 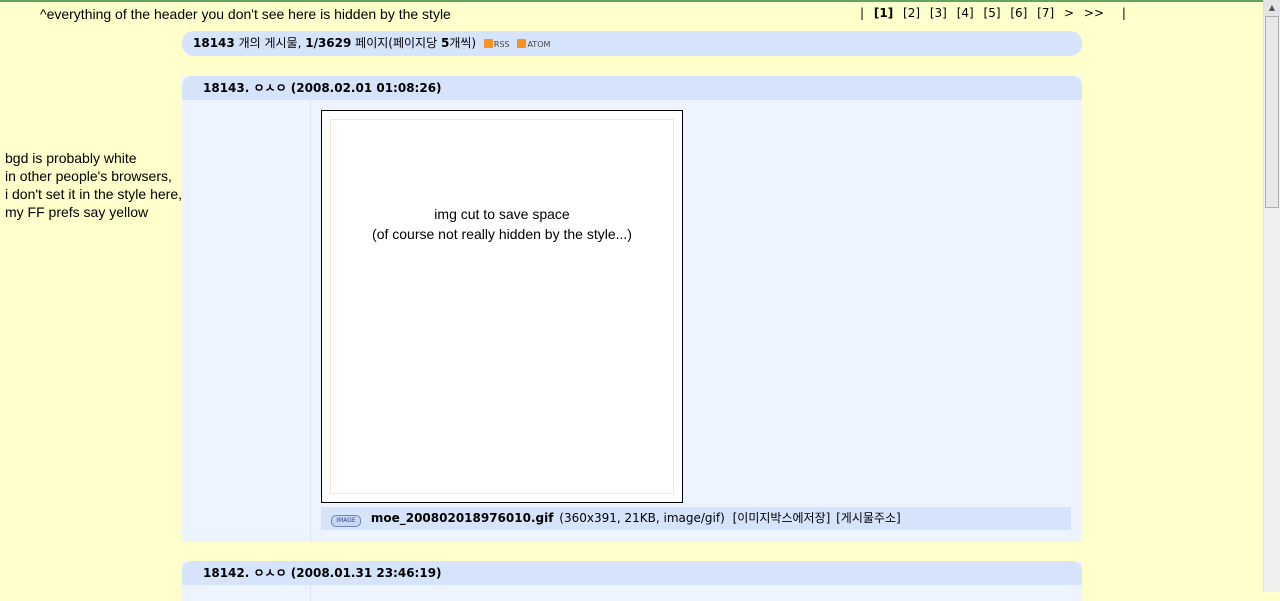 What do you see at coordinates (1069, 13) in the screenshot?
I see `pager-next-link: >` at bounding box center [1069, 13].